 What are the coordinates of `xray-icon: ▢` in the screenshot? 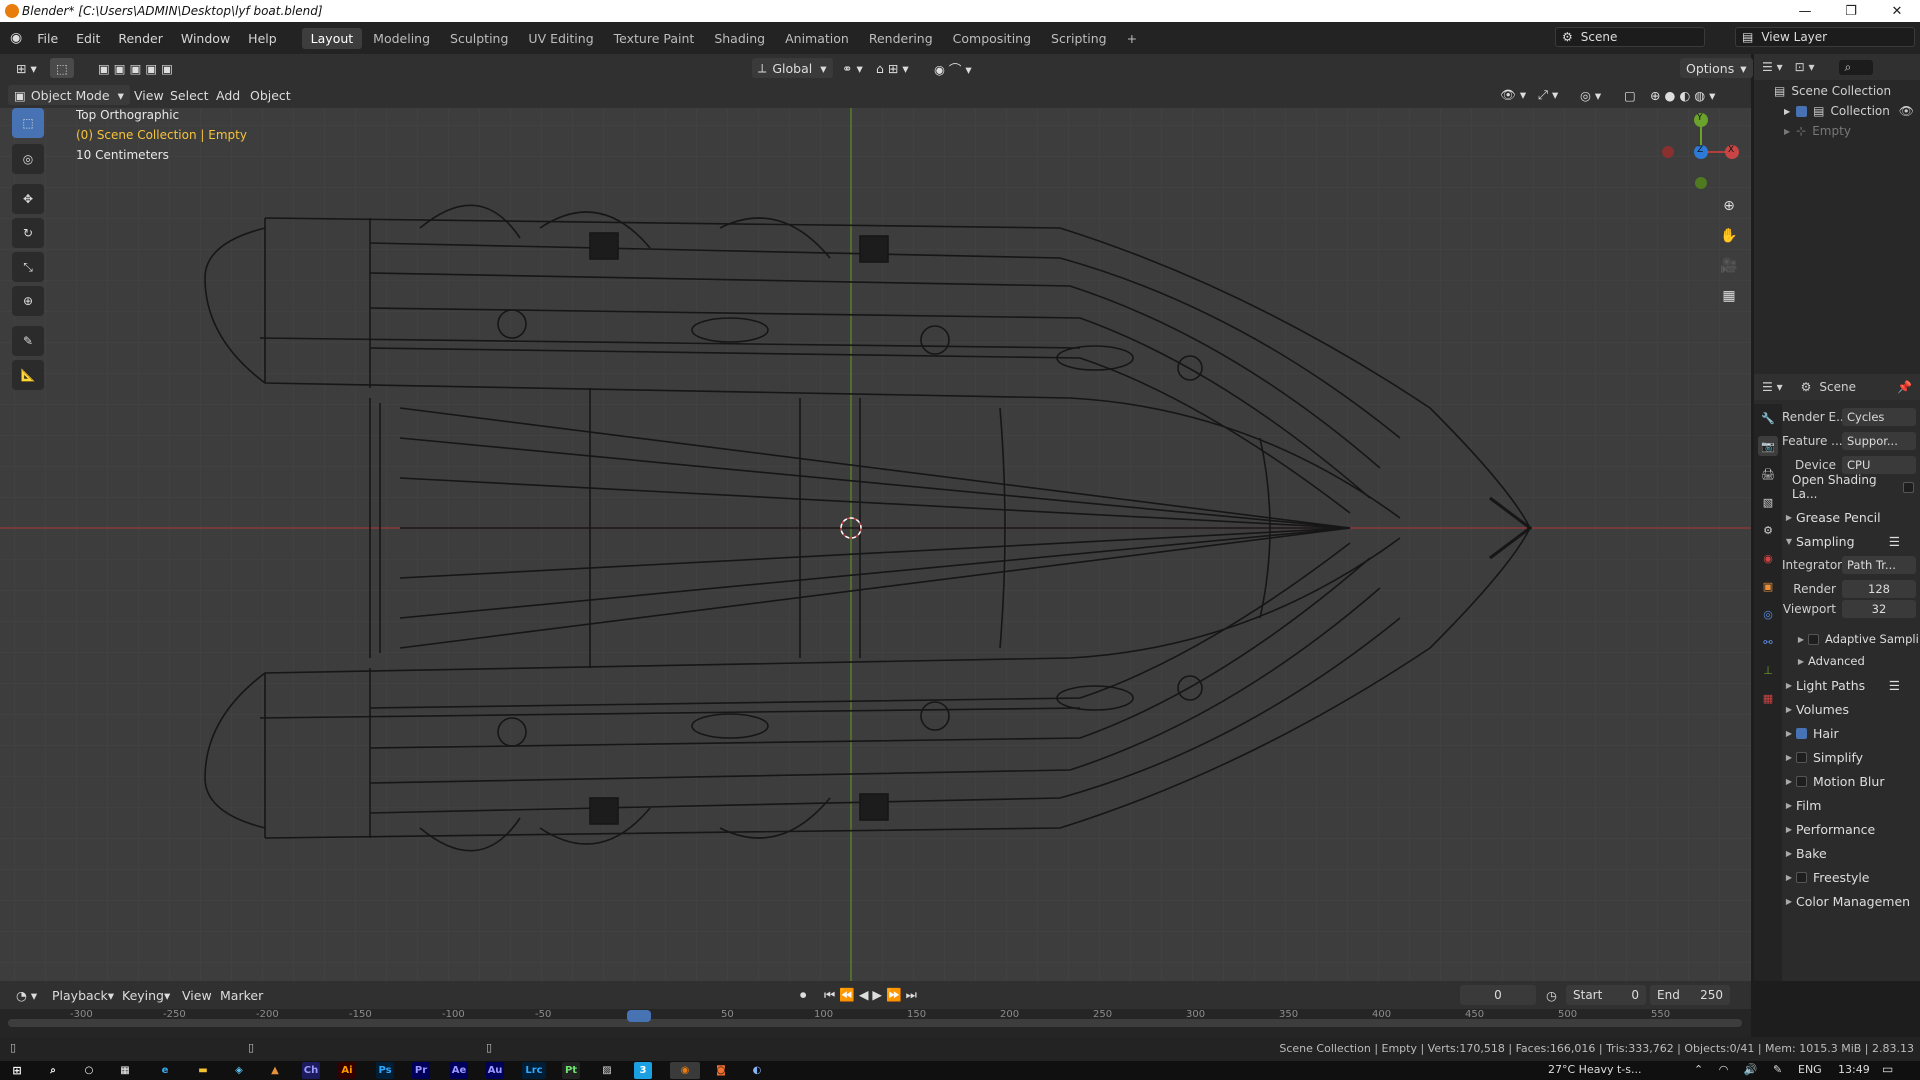 It's located at (1630, 95).